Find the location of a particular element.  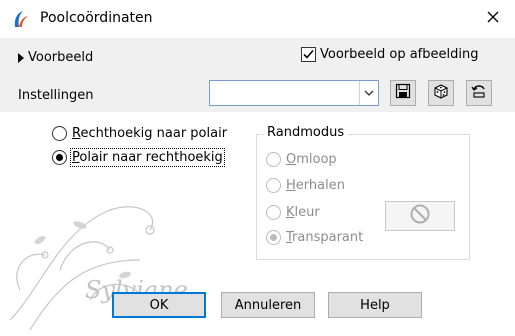

edge-color-swatch is located at coordinates (420, 216).